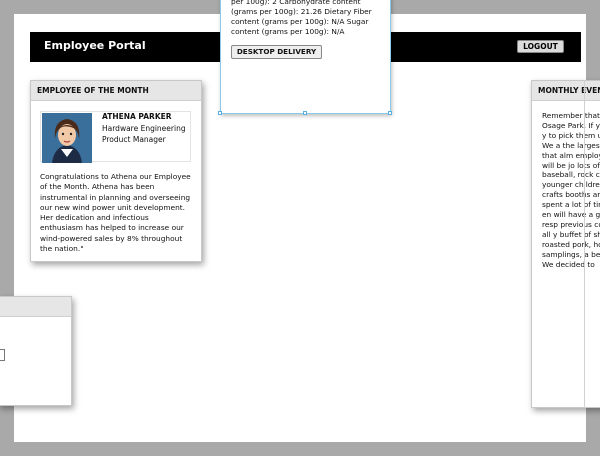  I want to click on avatar, so click(67, 138).